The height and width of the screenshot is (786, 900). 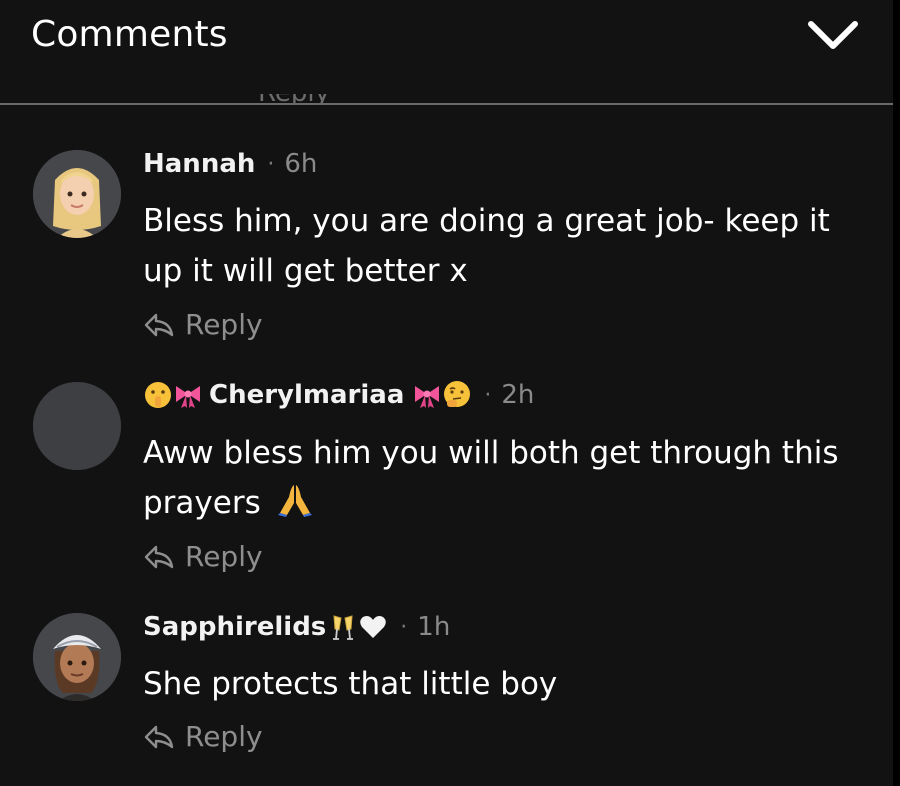 I want to click on previous-reply-button: Reply, so click(x=318, y=98).